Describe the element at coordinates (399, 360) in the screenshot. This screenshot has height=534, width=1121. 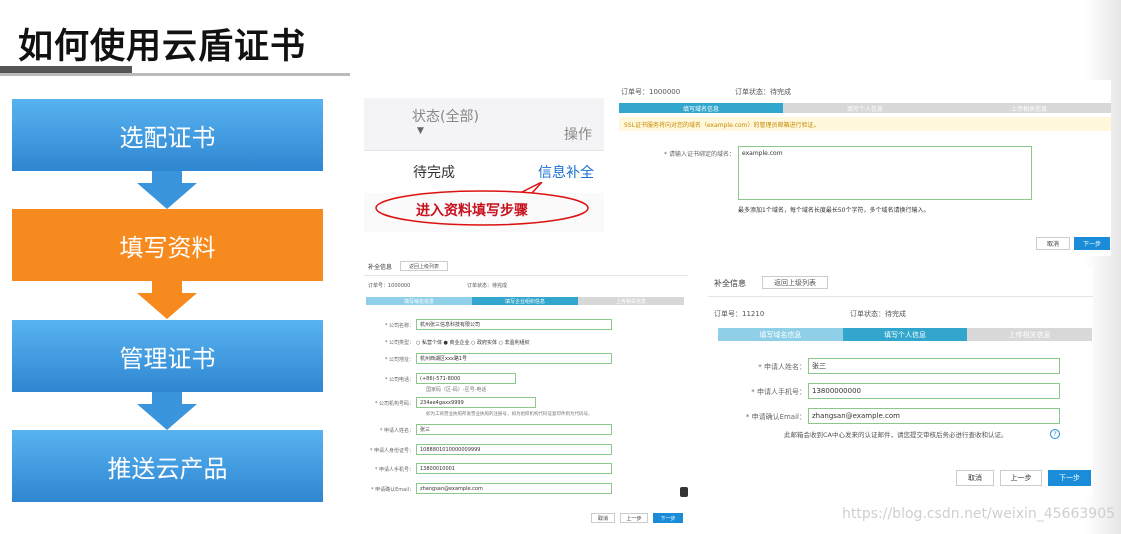
I see `field-label: * 公司地址：` at that location.